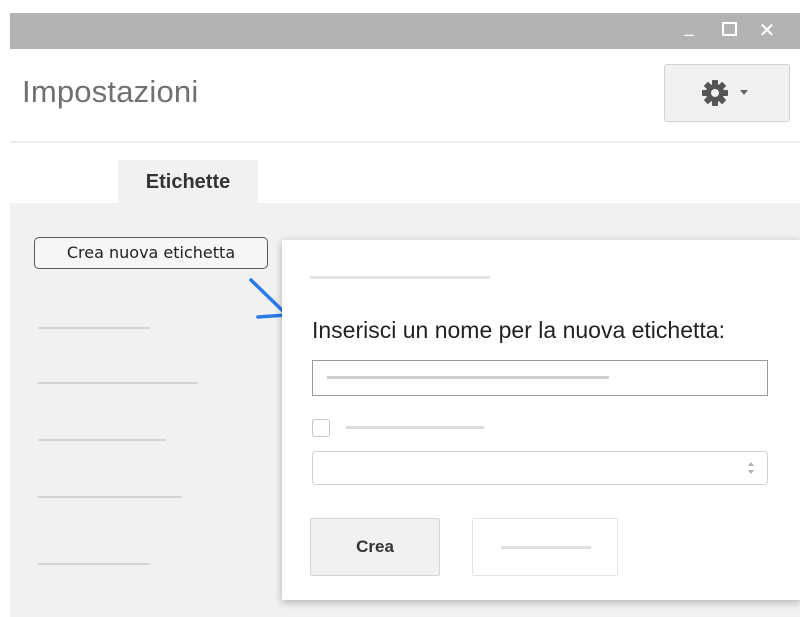 The width and height of the screenshot is (800, 617). Describe the element at coordinates (715, 93) in the screenshot. I see `gear-icon` at that location.